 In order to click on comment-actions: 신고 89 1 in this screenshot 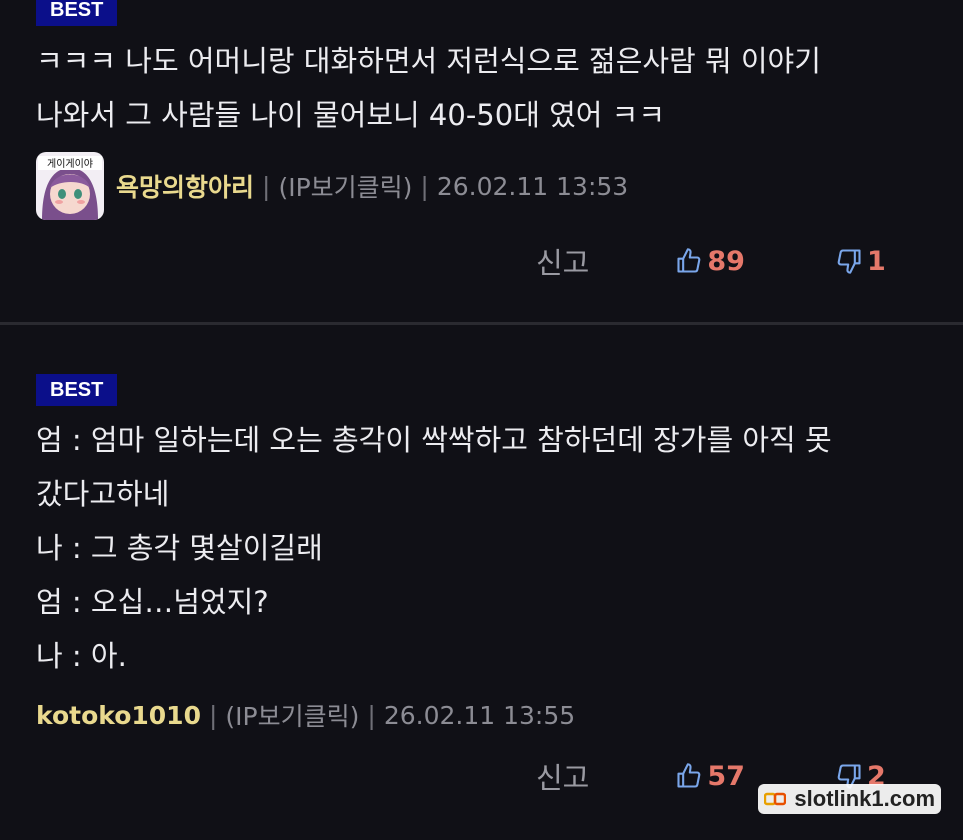, I will do `click(711, 261)`.